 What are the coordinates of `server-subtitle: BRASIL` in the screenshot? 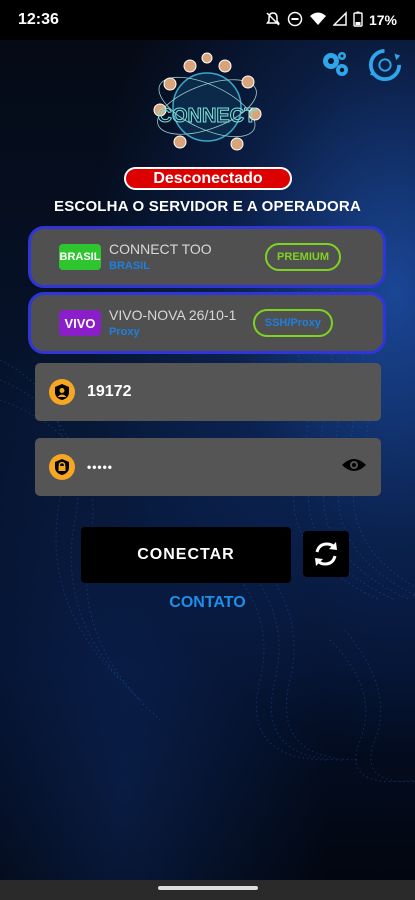 It's located at (129, 266).